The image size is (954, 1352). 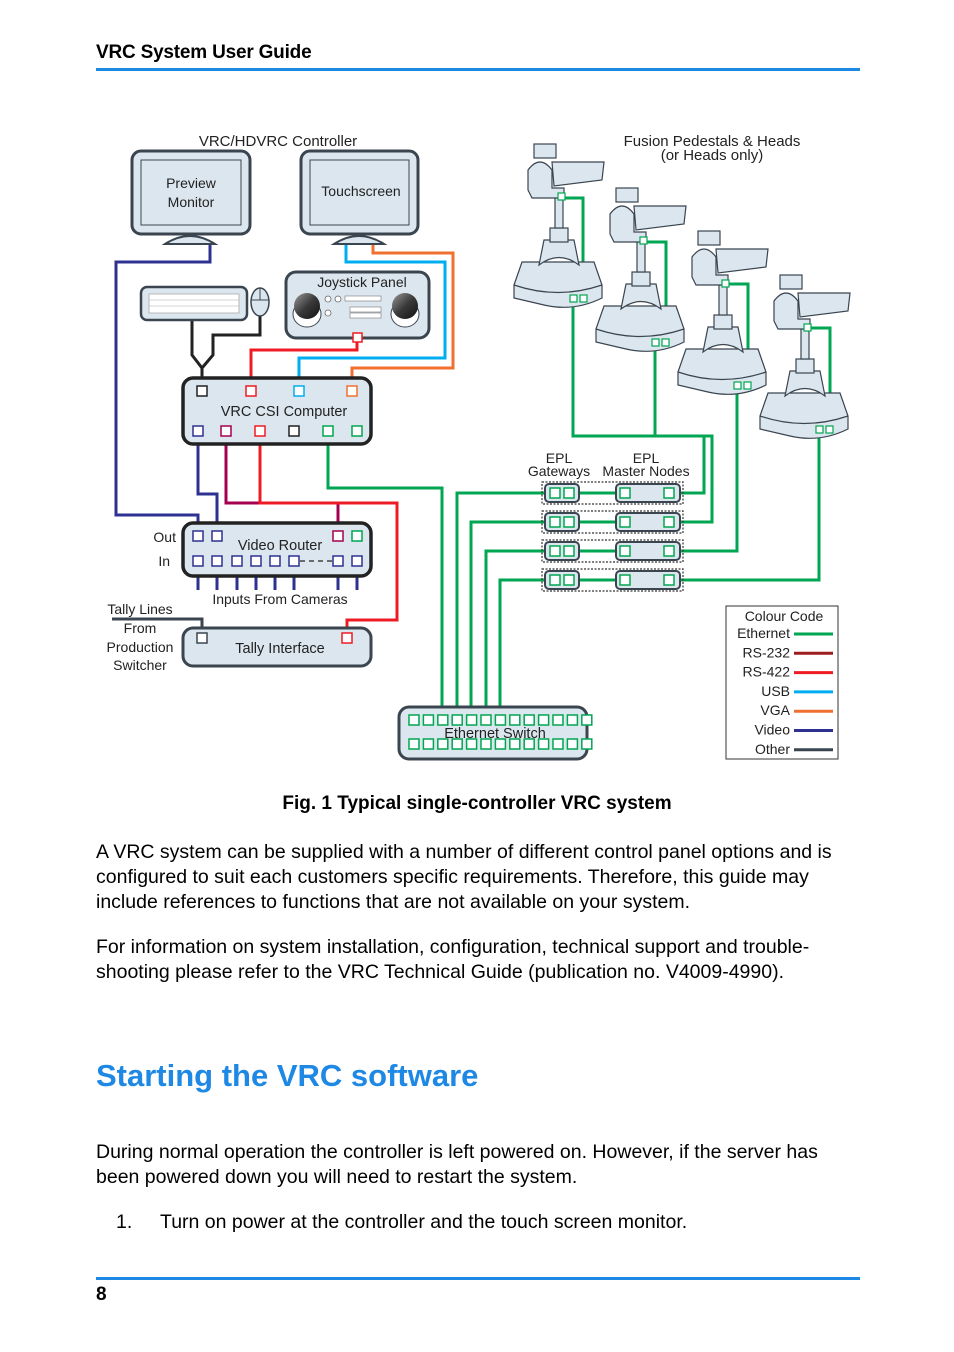 What do you see at coordinates (645, 471) in the screenshot?
I see `epl-master-label-2: Master Nodes` at bounding box center [645, 471].